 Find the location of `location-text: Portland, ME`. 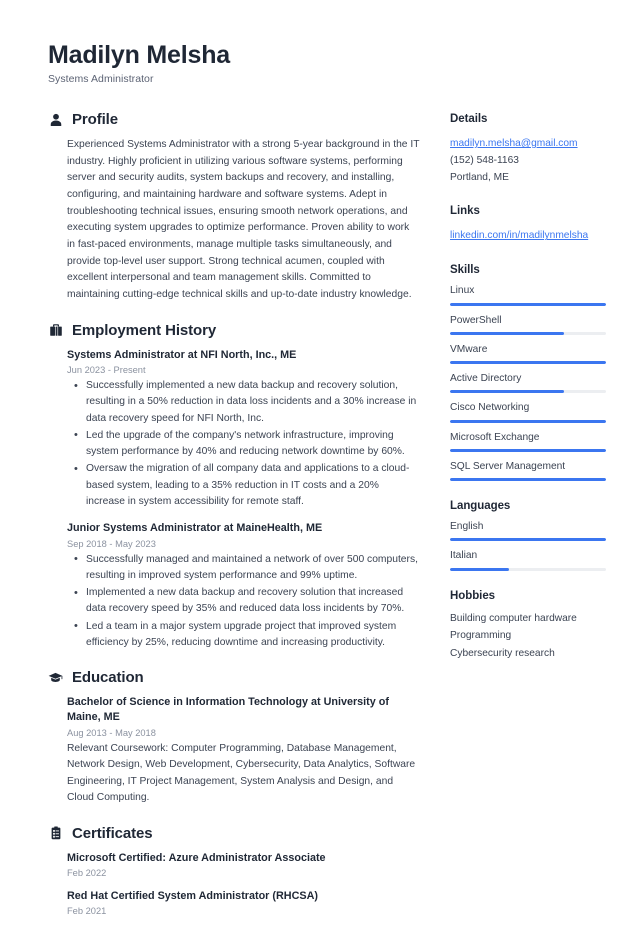

location-text: Portland, ME is located at coordinates (479, 177).